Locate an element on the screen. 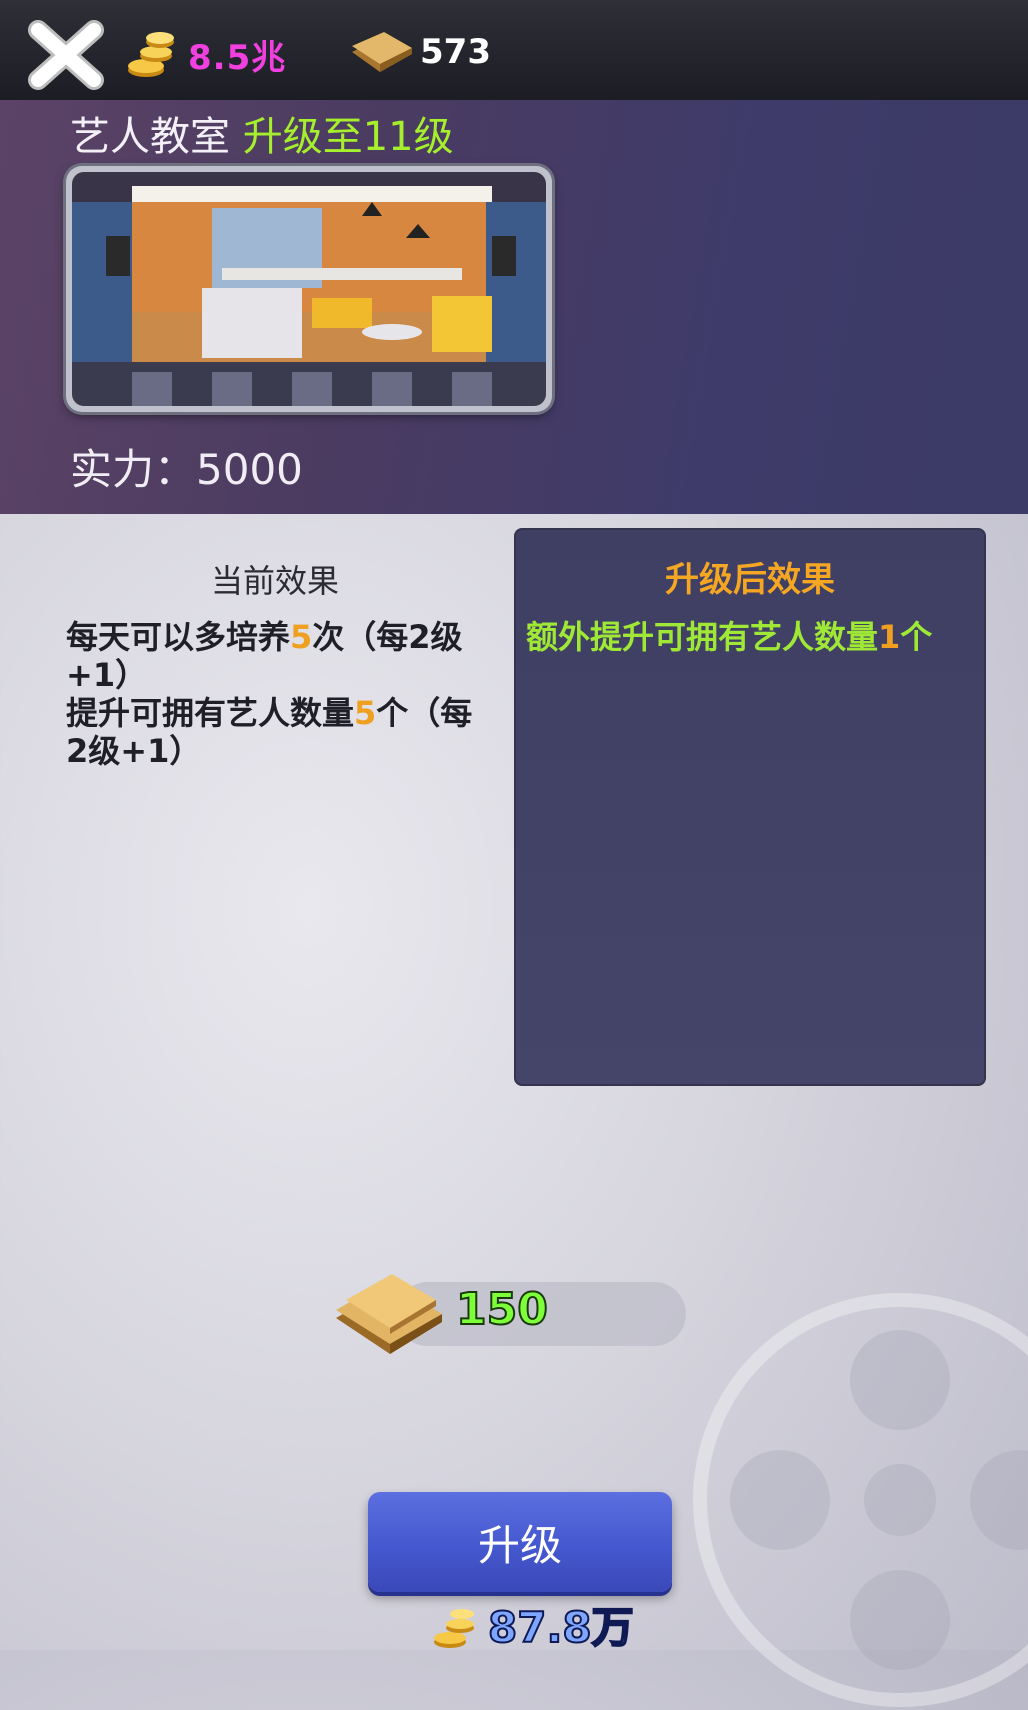 The image size is (1028, 1710). building-title: 艺人教室 升级至11级 is located at coordinates (262, 133).